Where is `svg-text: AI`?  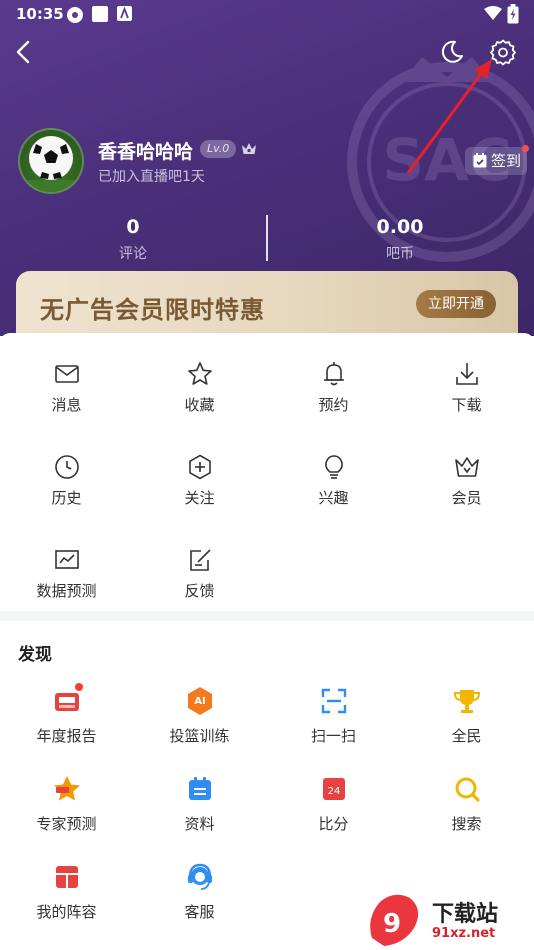
svg-text: AI is located at coordinates (199, 701).